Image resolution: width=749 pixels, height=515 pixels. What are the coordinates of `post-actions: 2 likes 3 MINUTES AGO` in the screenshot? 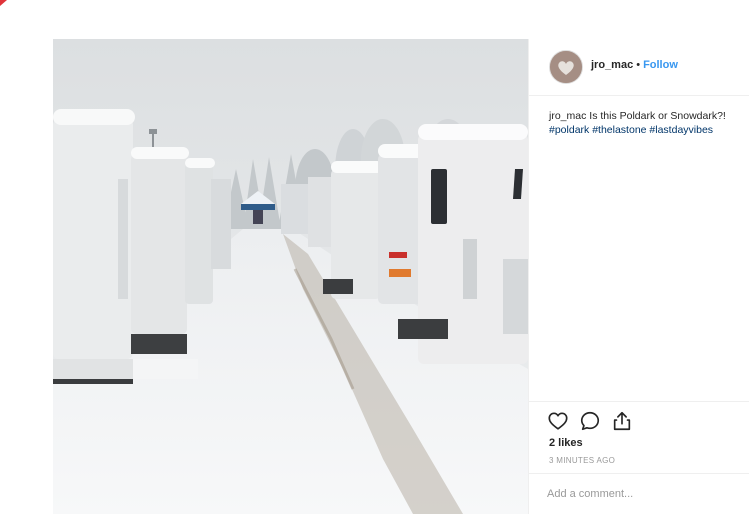 It's located at (639, 437).